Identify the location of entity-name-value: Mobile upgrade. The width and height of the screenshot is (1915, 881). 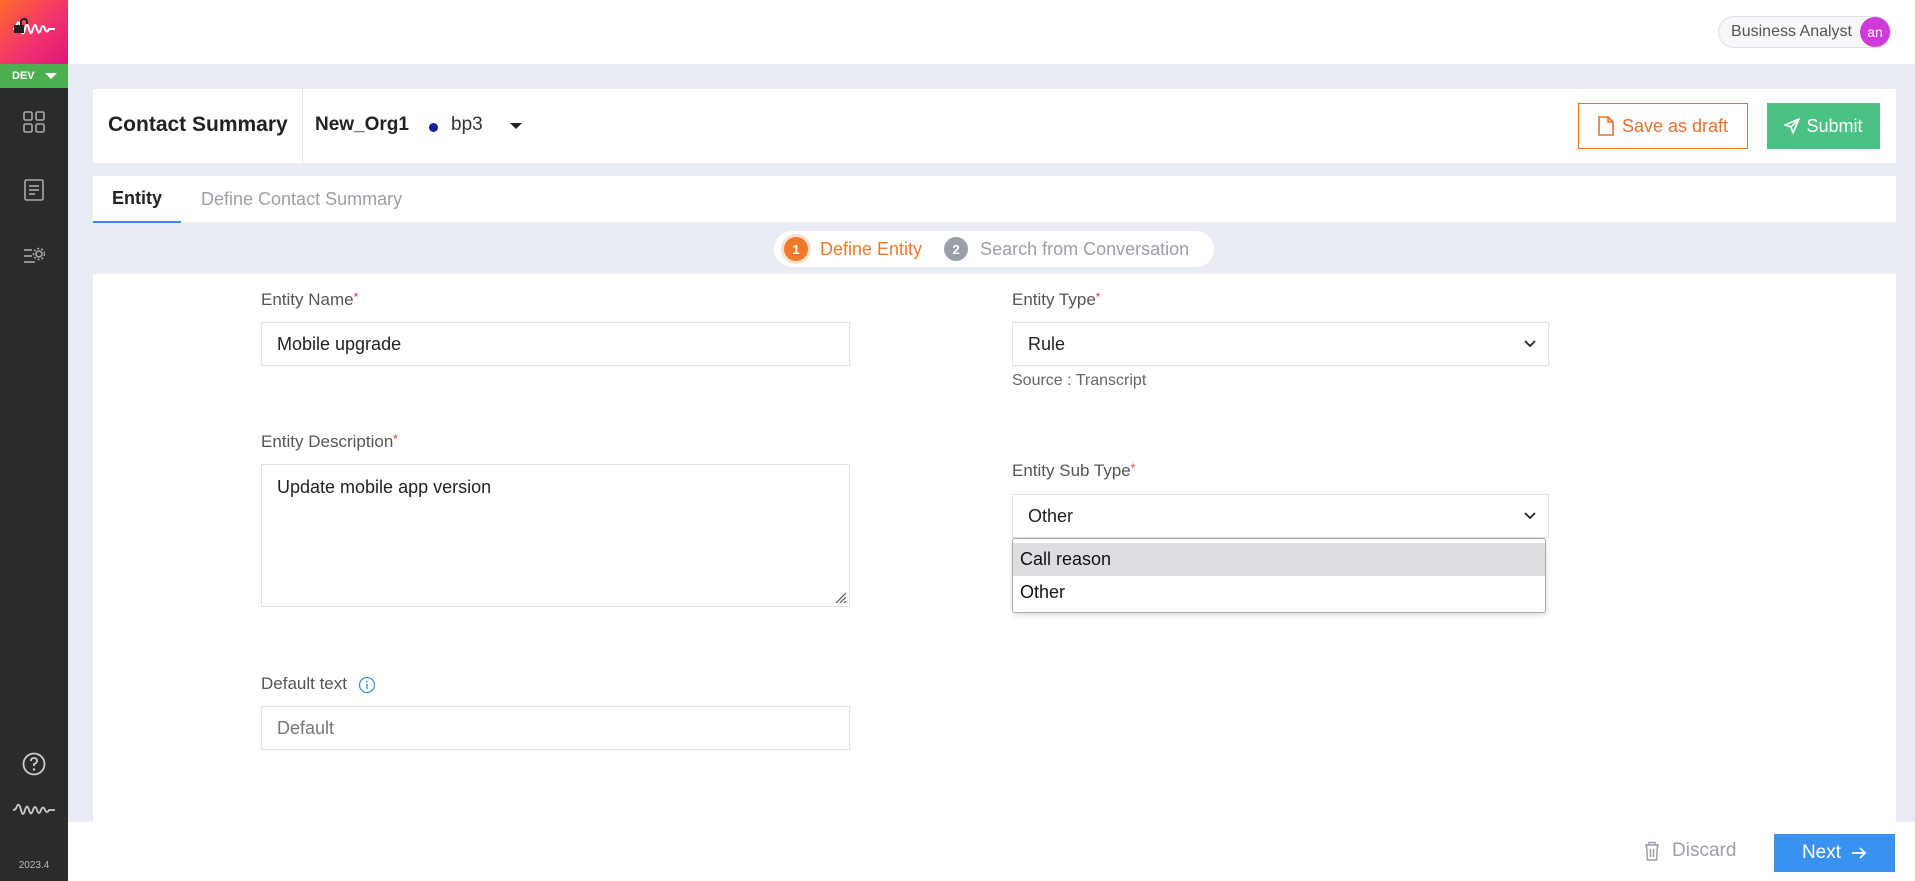
(339, 343).